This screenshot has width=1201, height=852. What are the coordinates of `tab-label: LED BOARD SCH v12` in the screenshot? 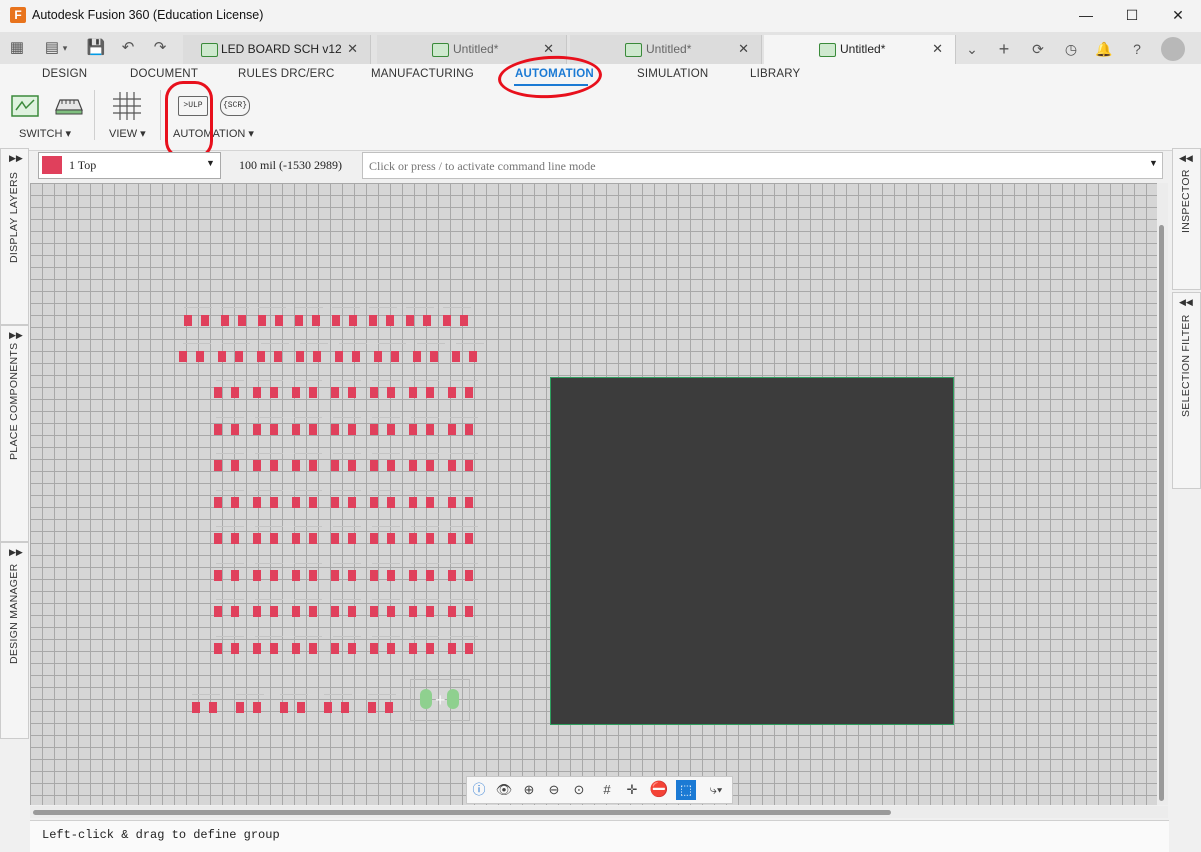 It's located at (281, 49).